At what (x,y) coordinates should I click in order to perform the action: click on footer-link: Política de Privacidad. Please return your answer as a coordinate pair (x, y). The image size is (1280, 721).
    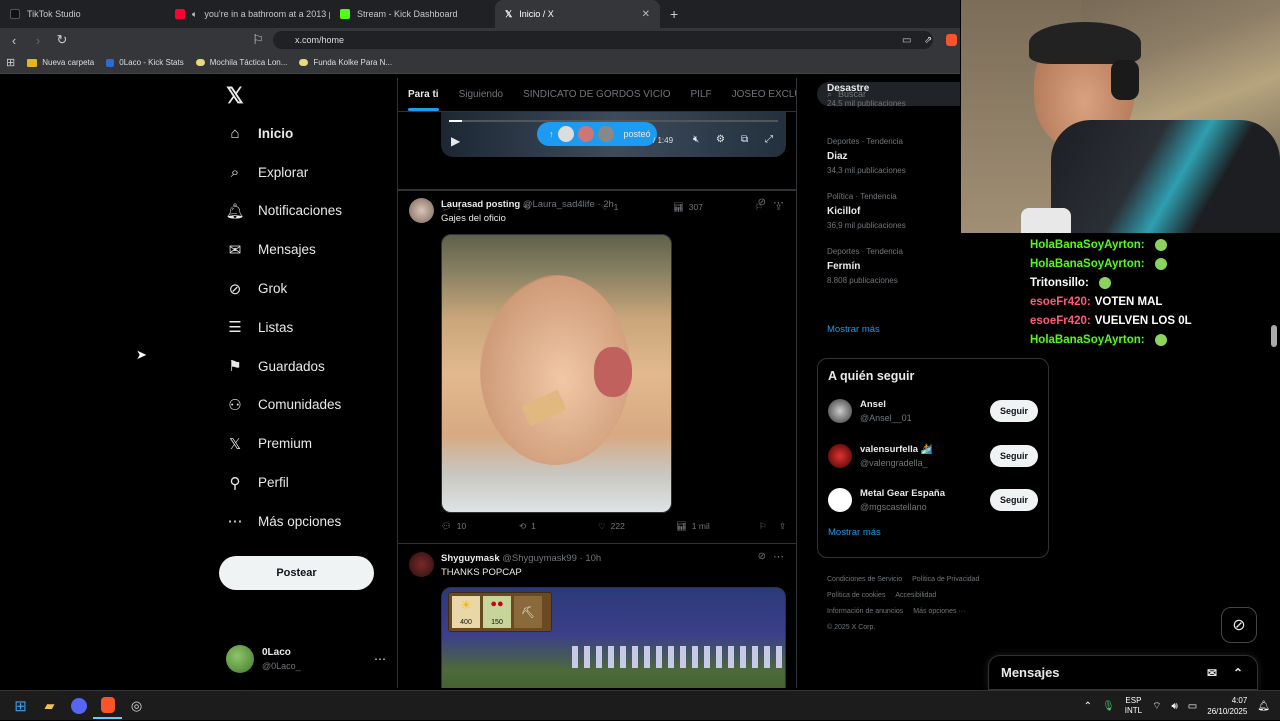
    Looking at the image, I should click on (945, 579).